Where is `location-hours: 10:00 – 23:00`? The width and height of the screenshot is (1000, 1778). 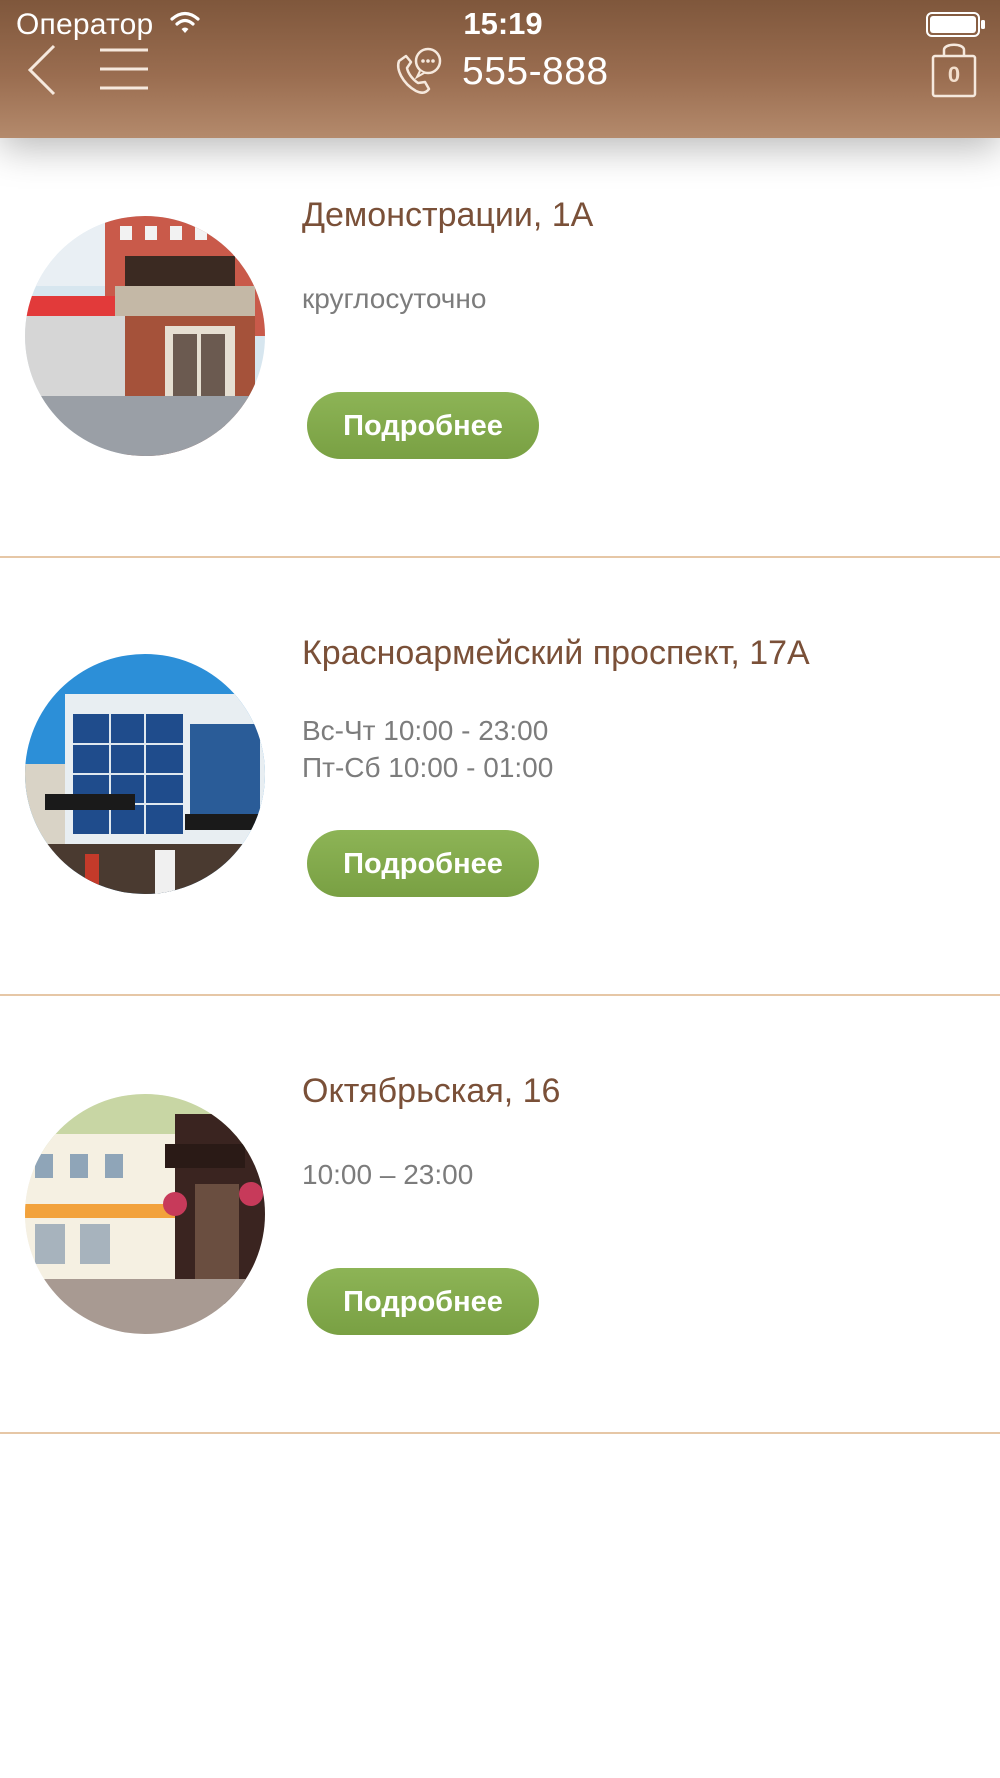
location-hours: 10:00 – 23:00 is located at coordinates (387, 1174).